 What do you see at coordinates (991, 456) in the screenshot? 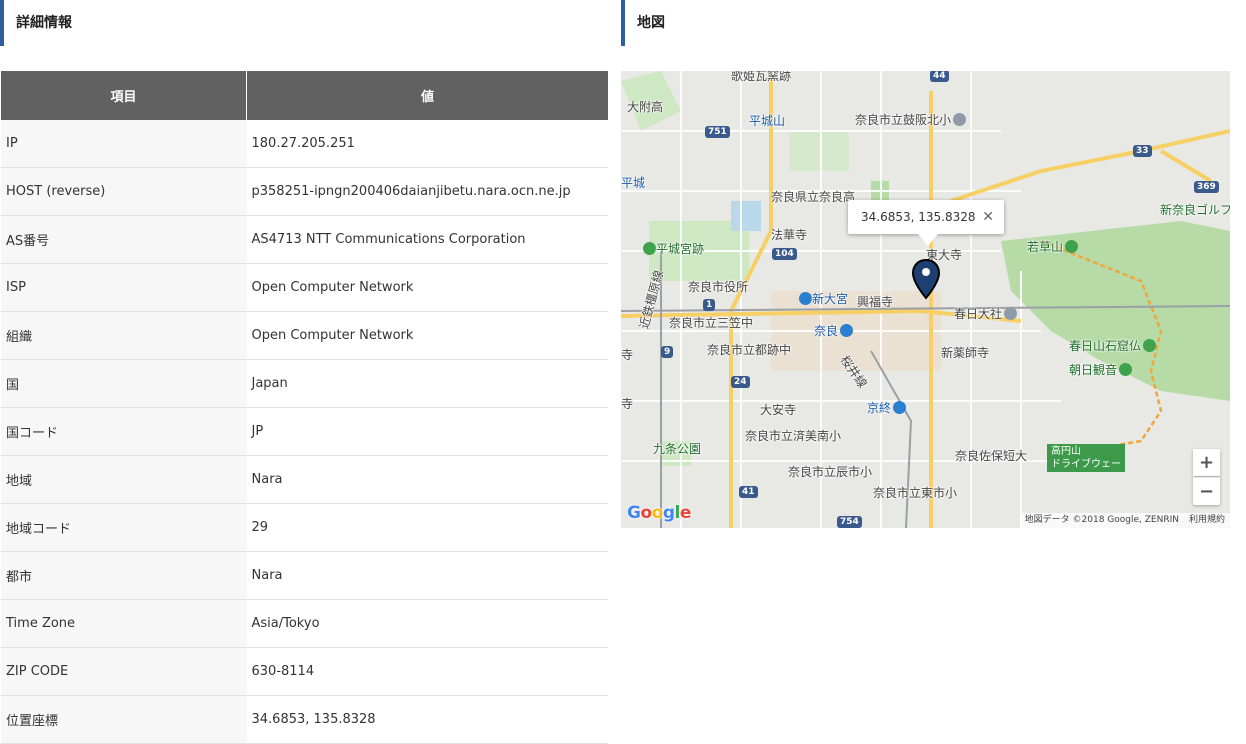
I see `map-label: 奈良佐保短大` at bounding box center [991, 456].